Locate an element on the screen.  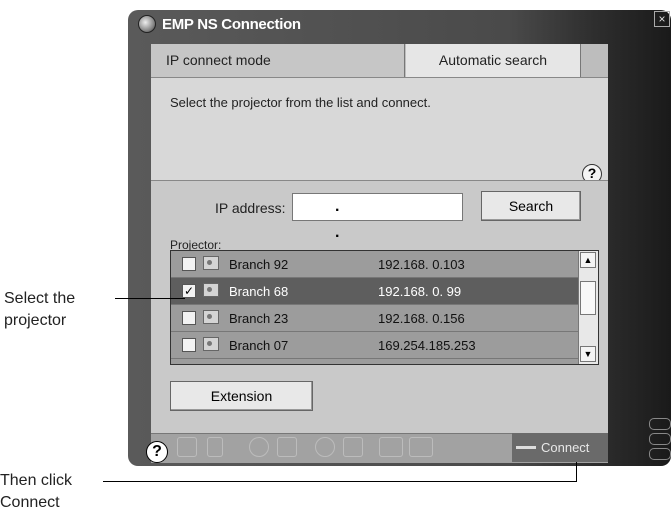
callout-select-projector: Select the projector is located at coordinates (39, 310).